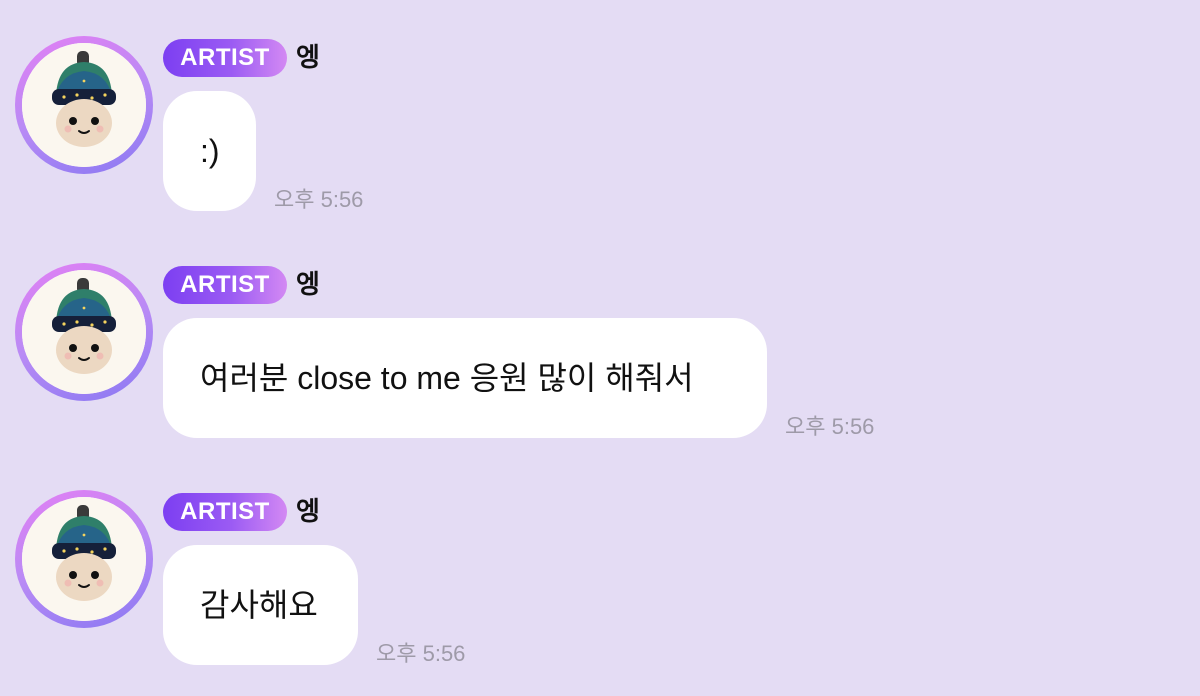 The image size is (1200, 696). I want to click on message-bubble: 감사해요, so click(260, 605).